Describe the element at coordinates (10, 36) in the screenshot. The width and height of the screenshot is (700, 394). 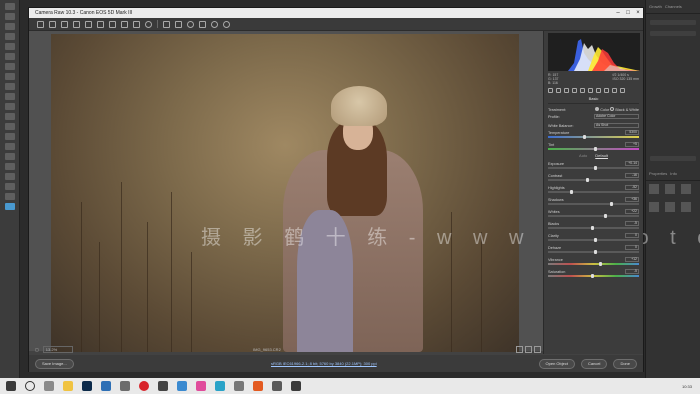
I see `quick-select-tool-icon` at that location.